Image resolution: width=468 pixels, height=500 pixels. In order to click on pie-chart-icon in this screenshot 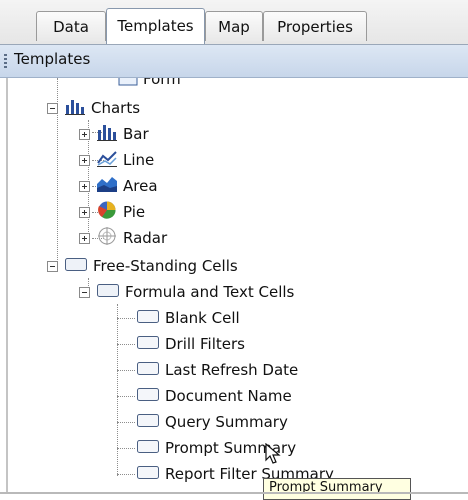, I will do `click(107, 212)`.